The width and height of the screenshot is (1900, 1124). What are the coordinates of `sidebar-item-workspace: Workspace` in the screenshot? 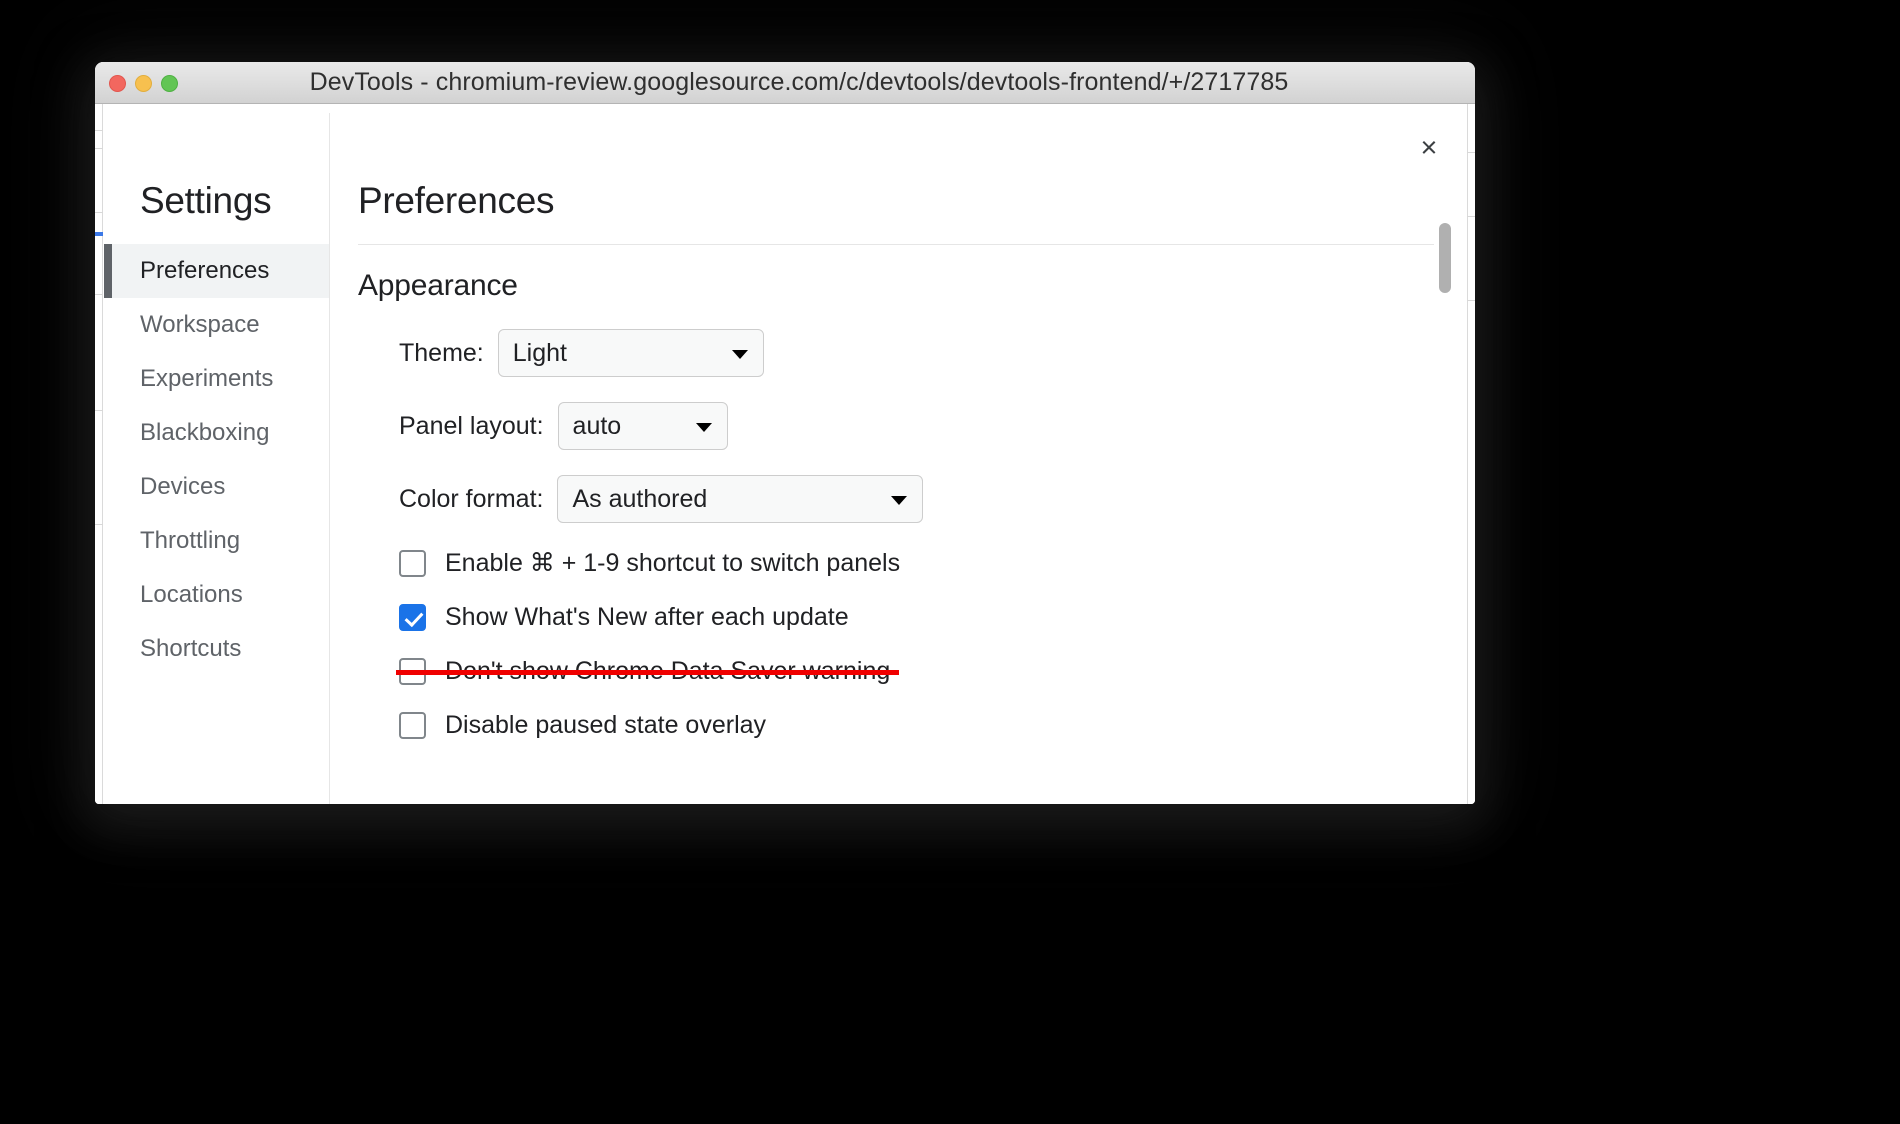 It's located at (216, 325).